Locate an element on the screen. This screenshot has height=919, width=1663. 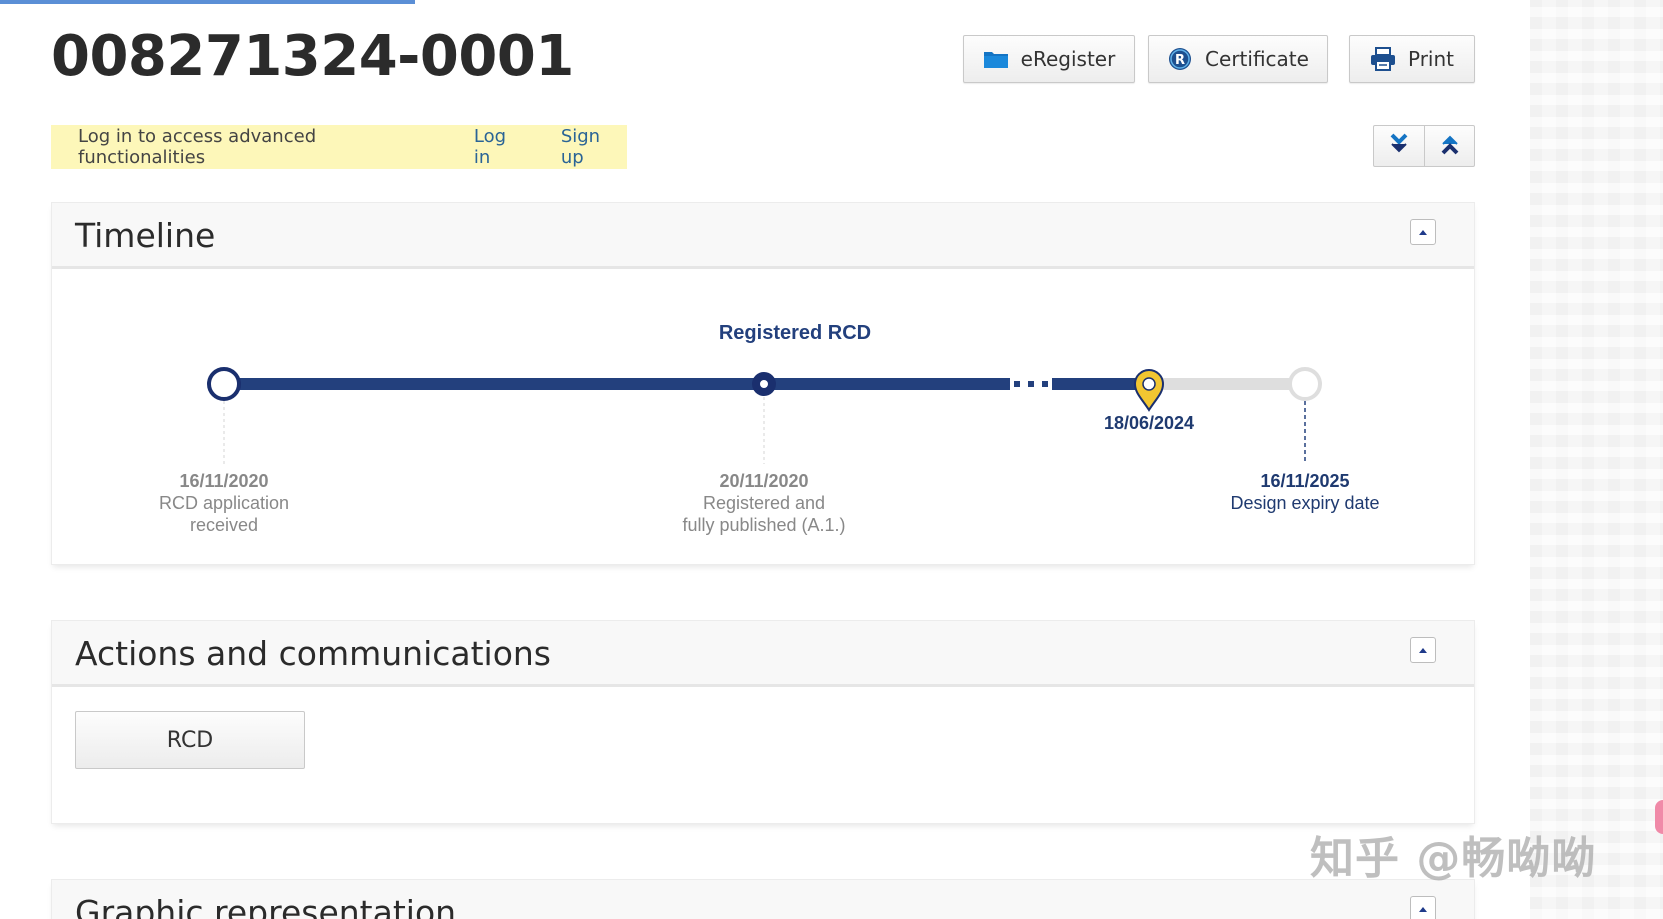
page-title: 008271324-0001 is located at coordinates (312, 56).